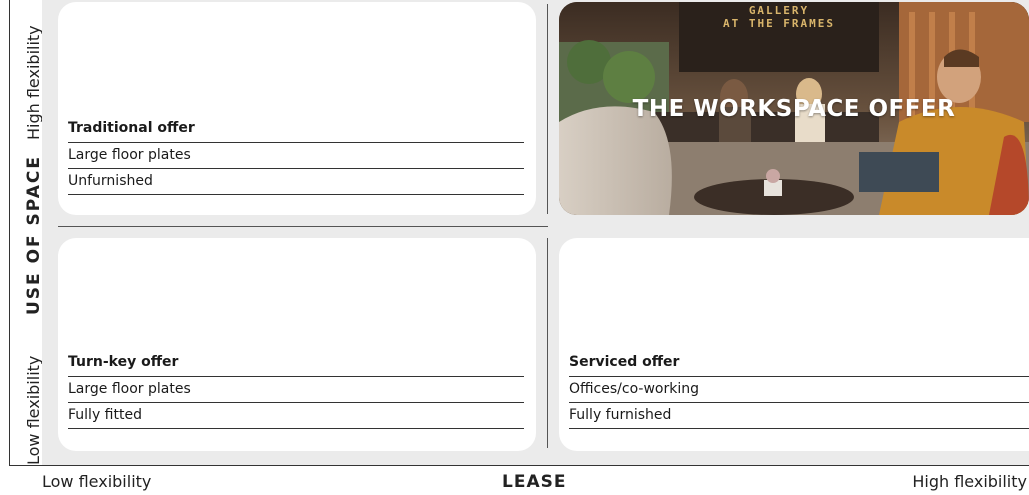  What do you see at coordinates (110, 181) in the screenshot?
I see `card-line: Unfurnished` at bounding box center [110, 181].